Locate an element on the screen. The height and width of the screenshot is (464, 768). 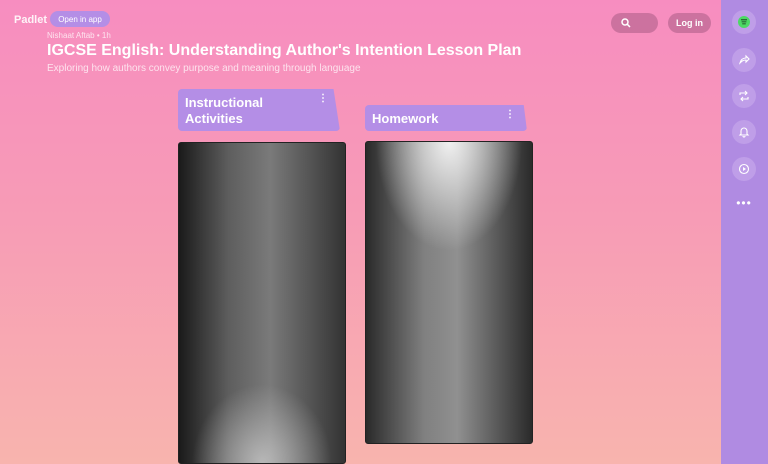
more-options-button: ••• is located at coordinates (744, 204).